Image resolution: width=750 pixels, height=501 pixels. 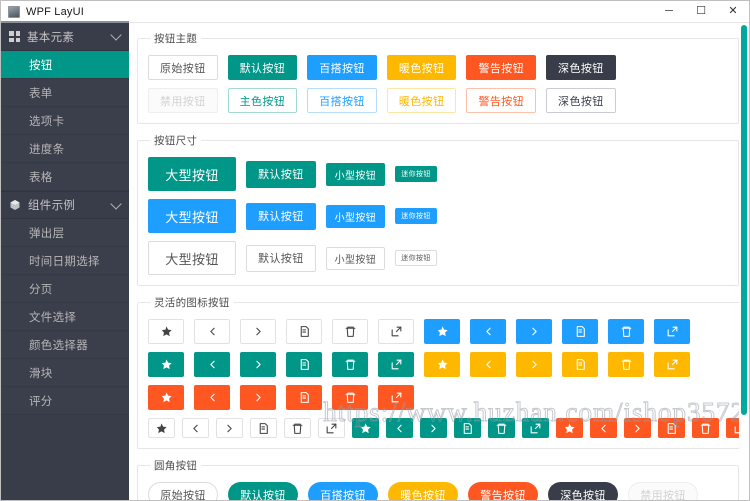 I want to click on sidebar-group-header-1: 组件示例, so click(x=65, y=205).